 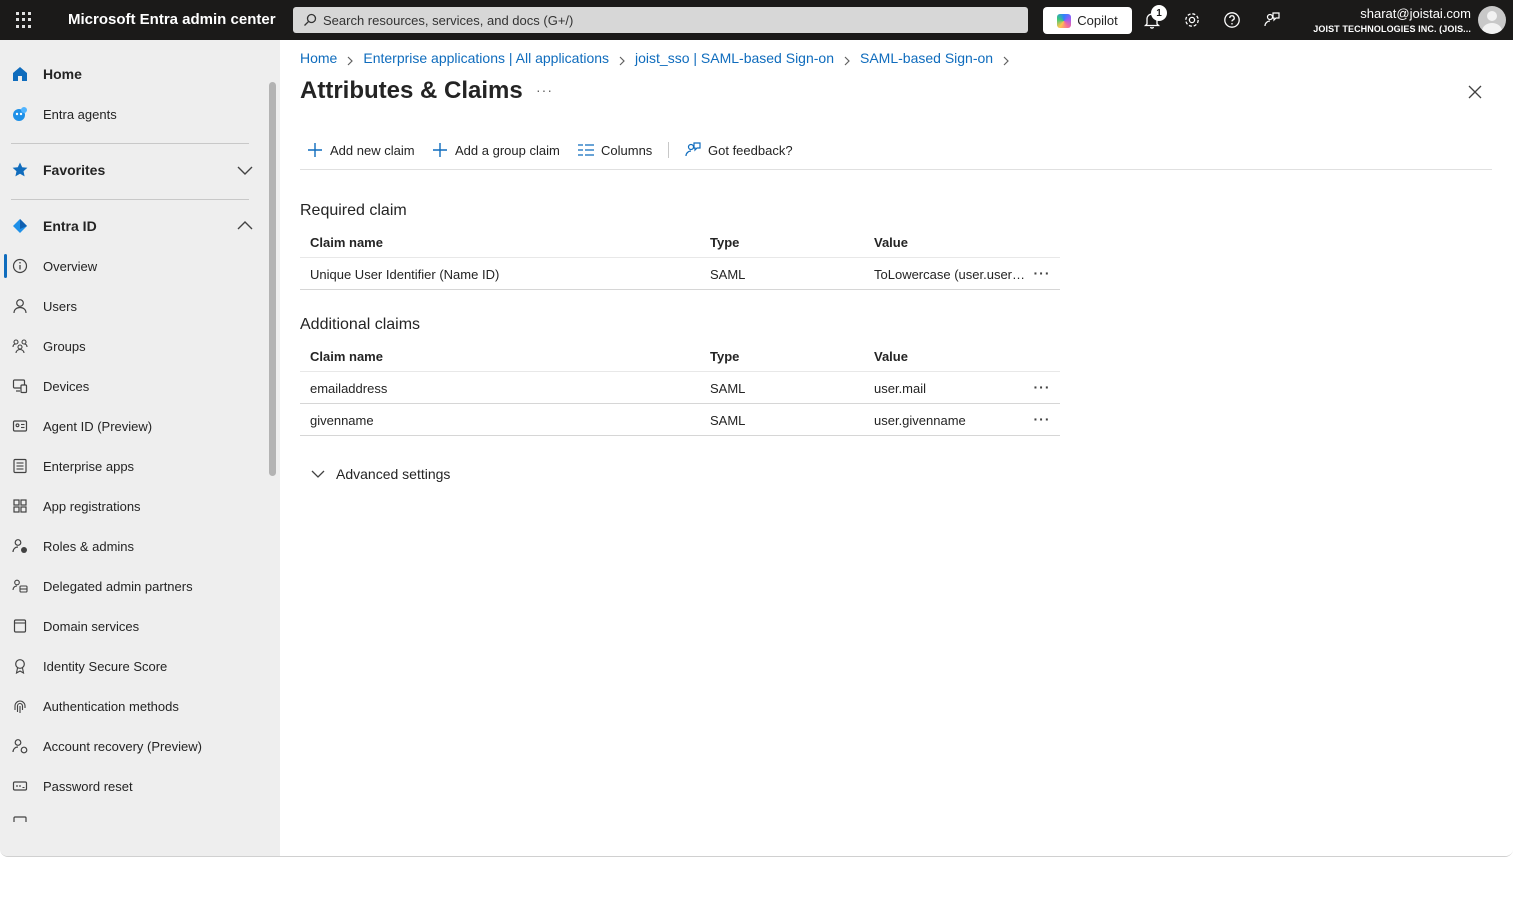 I want to click on sidebar-item-favorites: Favorites, so click(x=131, y=170).